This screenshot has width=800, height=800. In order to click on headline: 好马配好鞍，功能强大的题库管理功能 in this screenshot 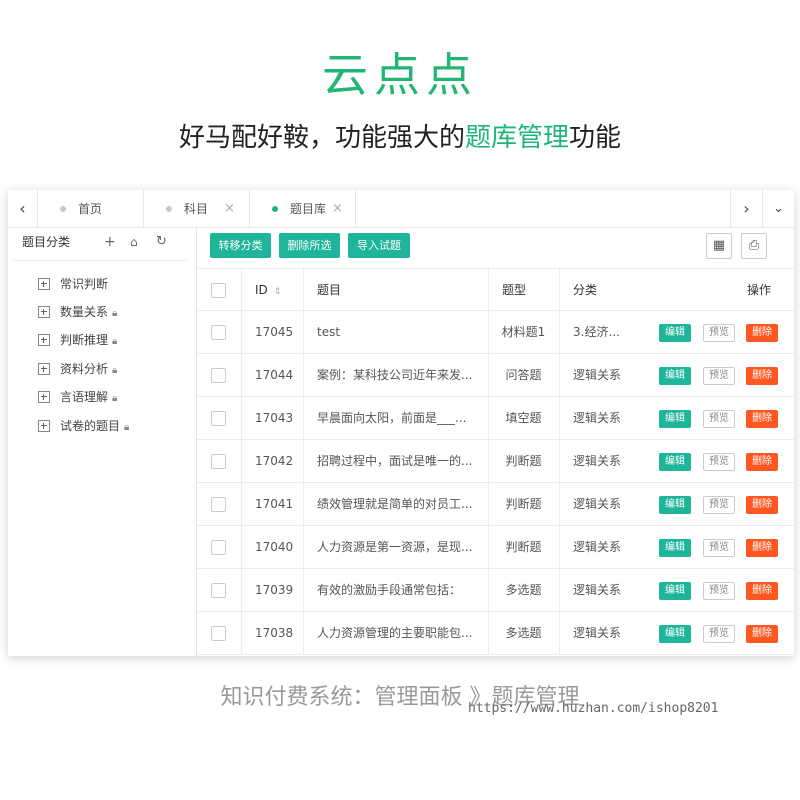, I will do `click(400, 138)`.